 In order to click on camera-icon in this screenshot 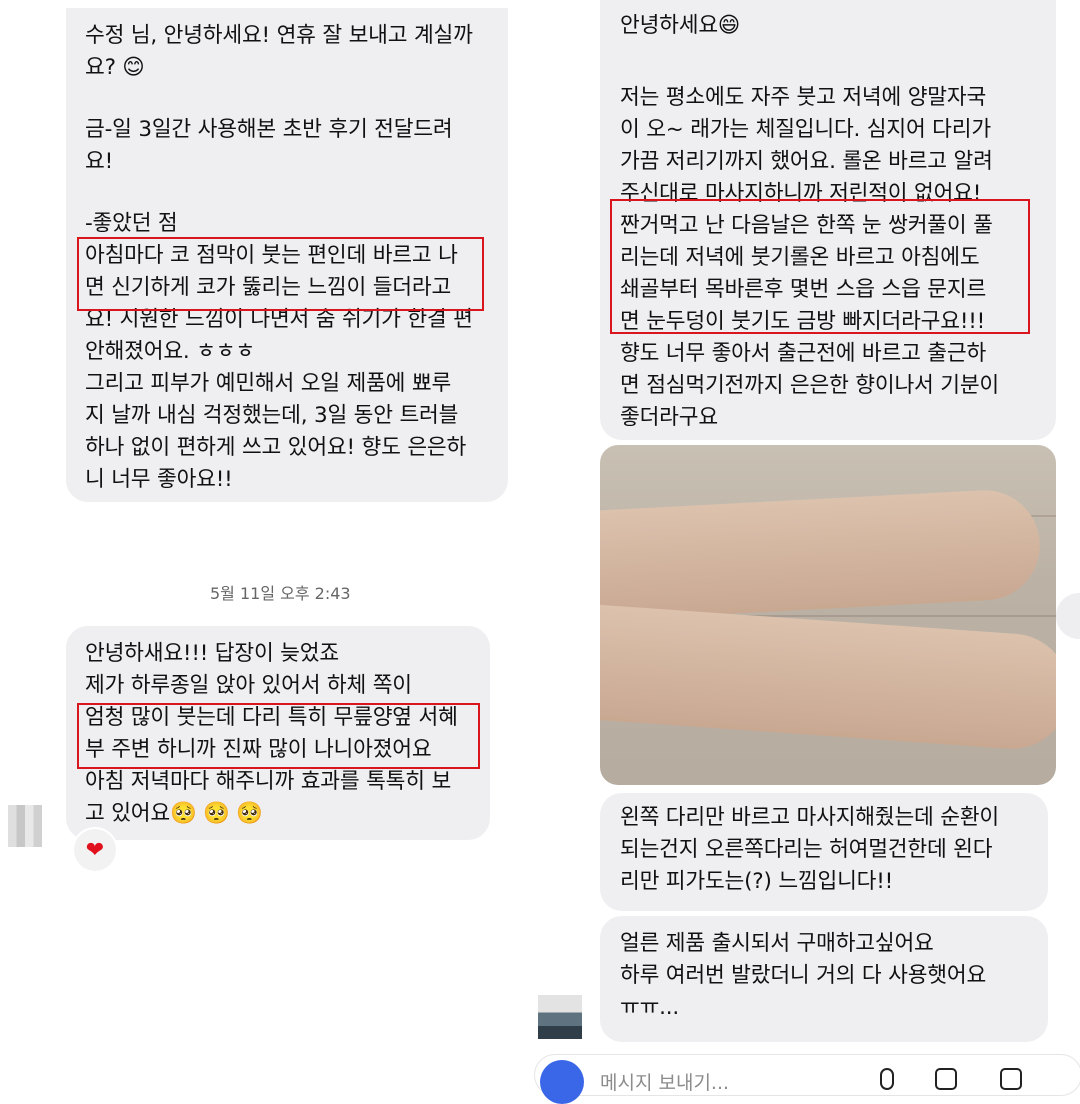, I will do `click(562, 1082)`.